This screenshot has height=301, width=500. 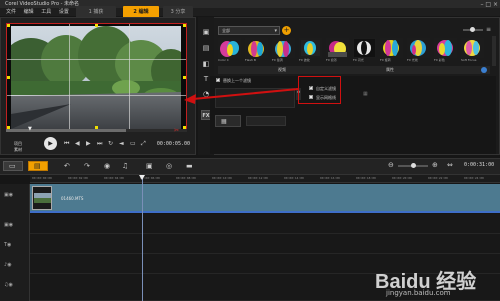 What do you see at coordinates (484, 70) in the screenshot?
I see `collapse-options-icon` at bounding box center [484, 70].